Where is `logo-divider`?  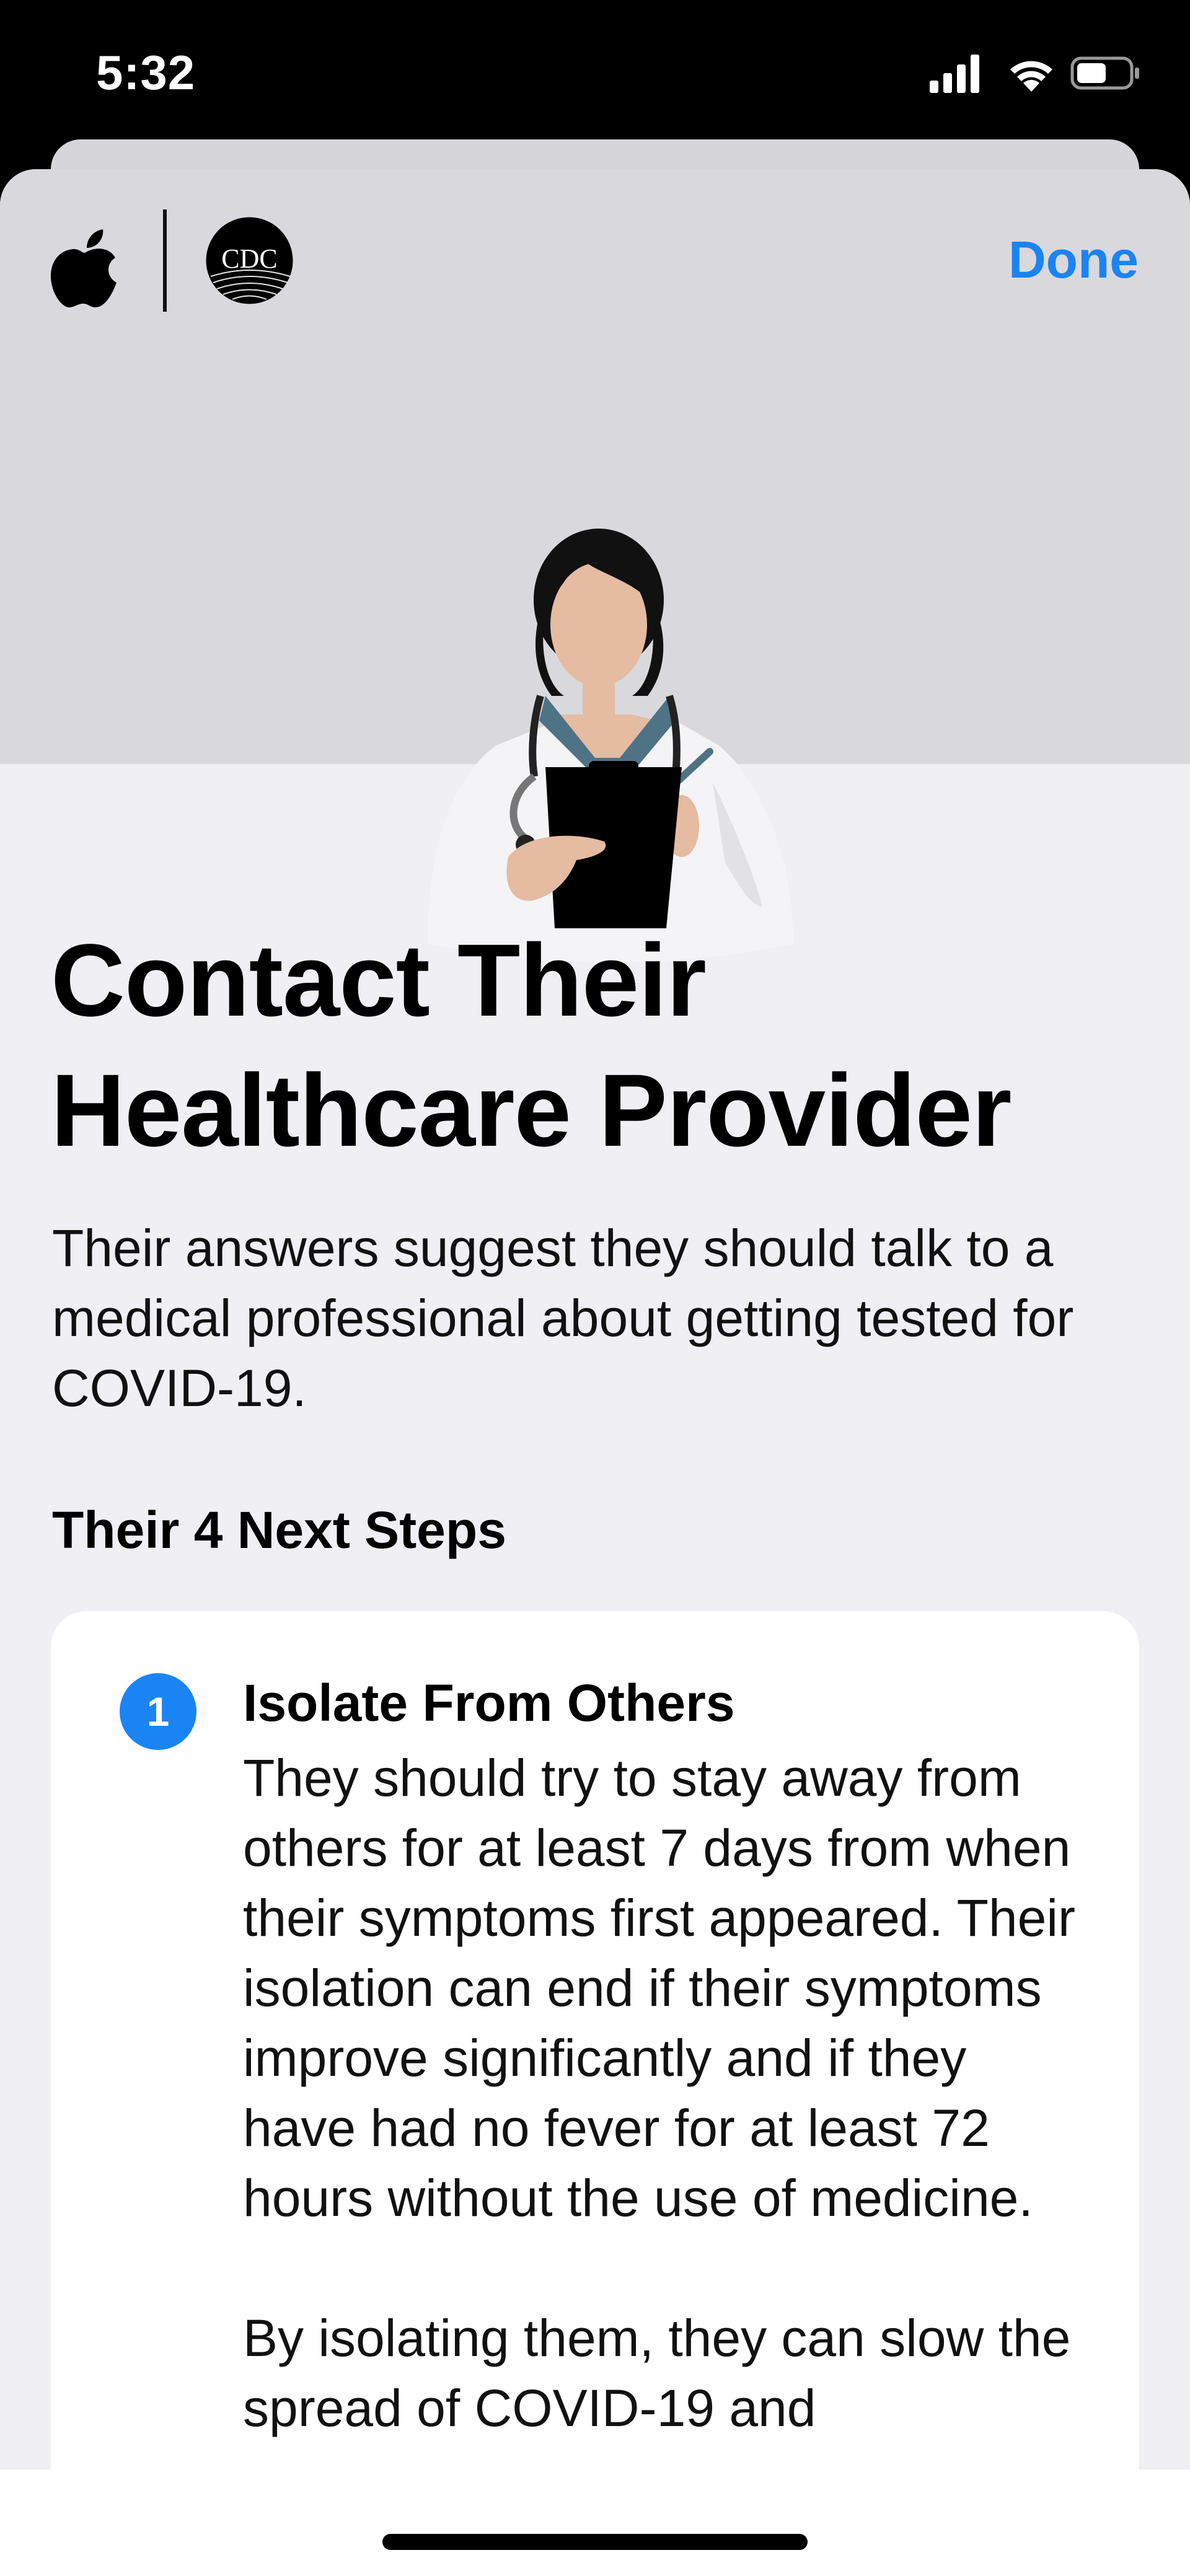
logo-divider is located at coordinates (165, 260).